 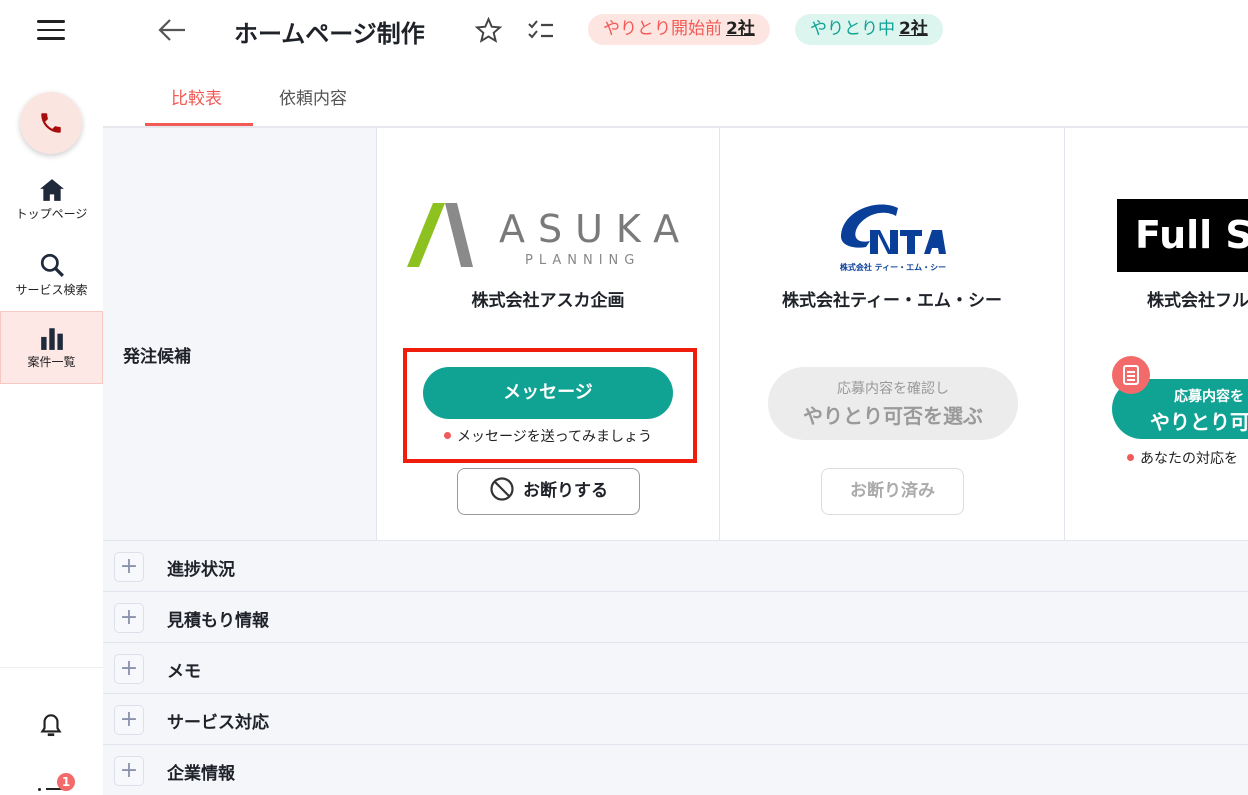 I want to click on phone-icon, so click(x=51, y=123).